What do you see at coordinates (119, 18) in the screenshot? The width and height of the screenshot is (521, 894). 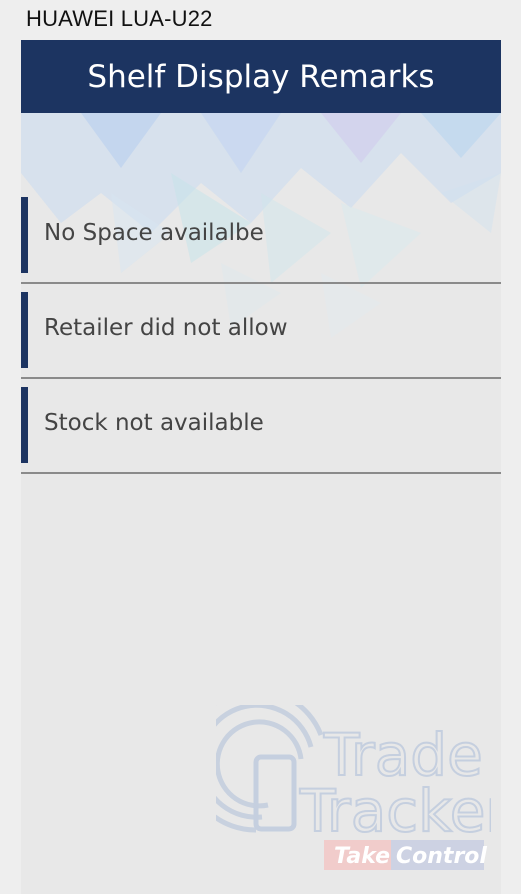 I see `device-model-label: HUAWEI LUA-U22` at bounding box center [119, 18].